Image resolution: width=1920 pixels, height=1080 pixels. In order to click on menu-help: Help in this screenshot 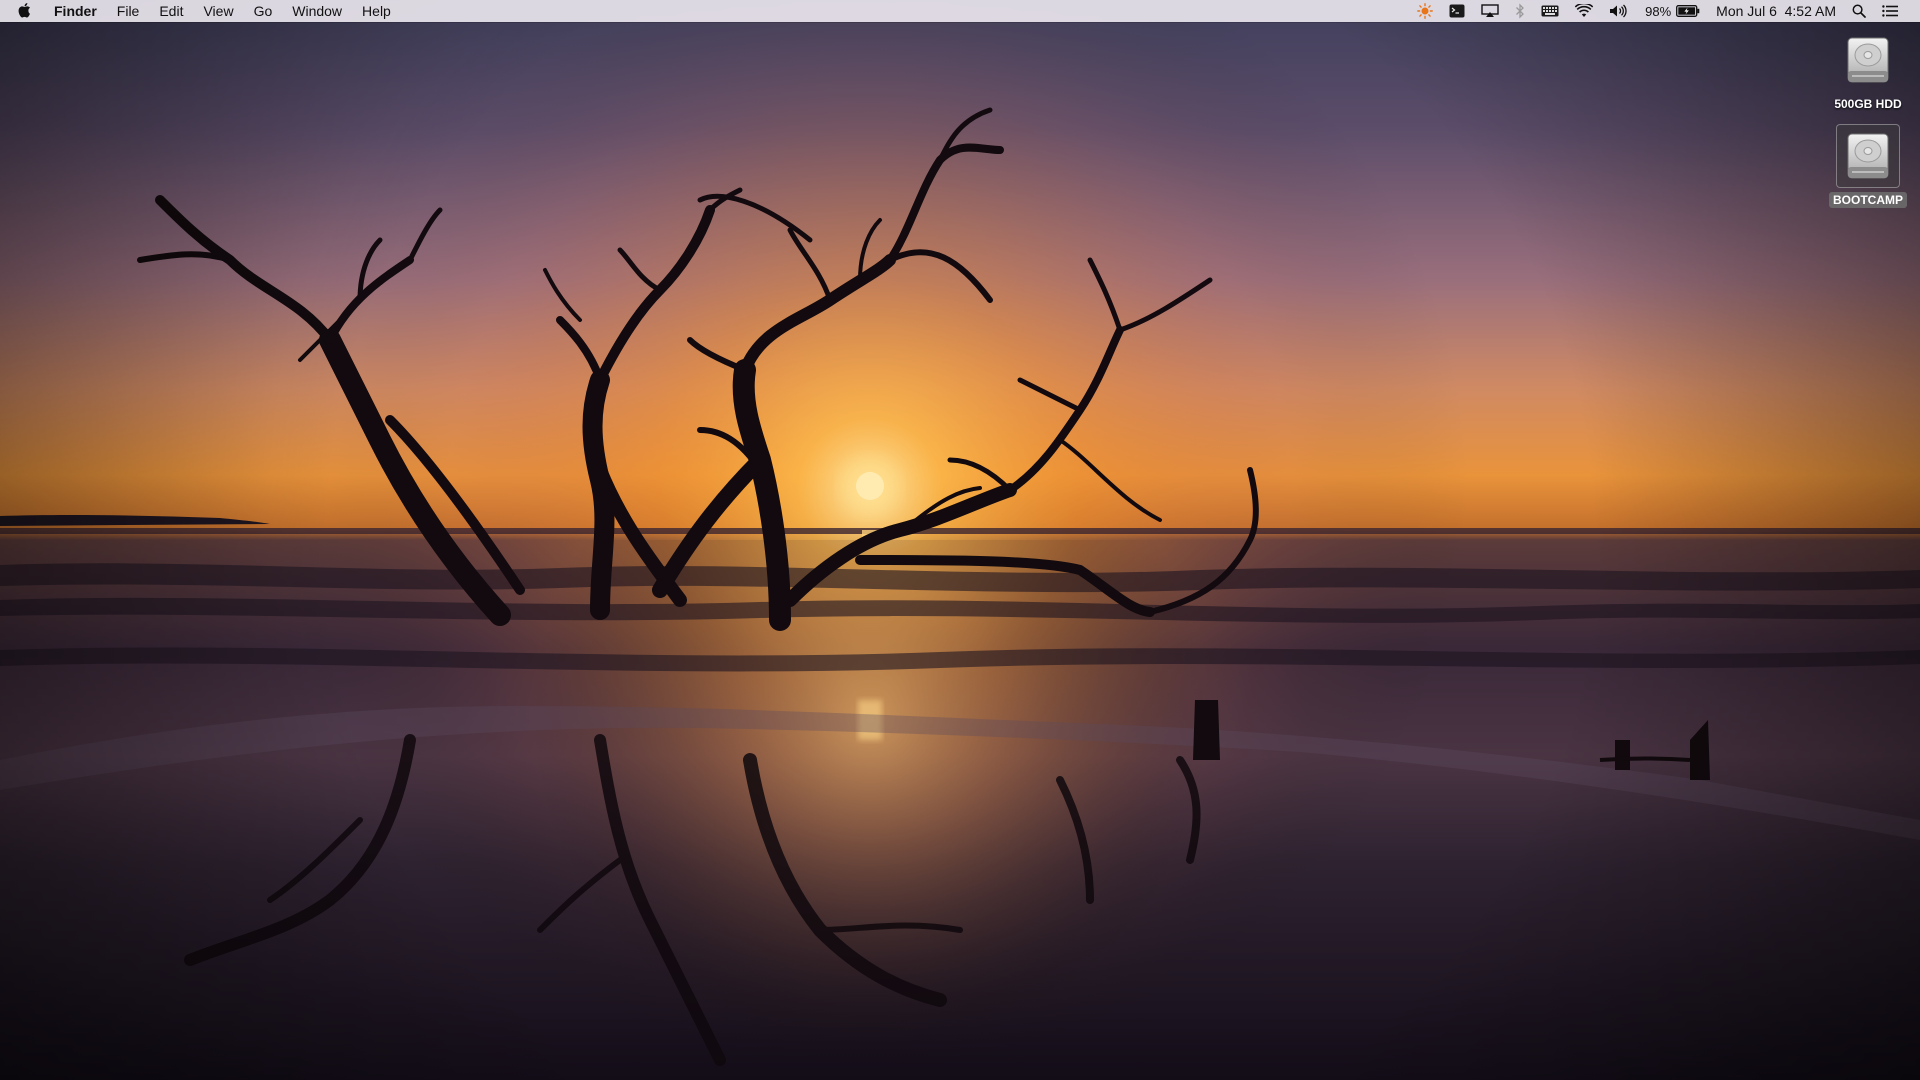, I will do `click(376, 11)`.